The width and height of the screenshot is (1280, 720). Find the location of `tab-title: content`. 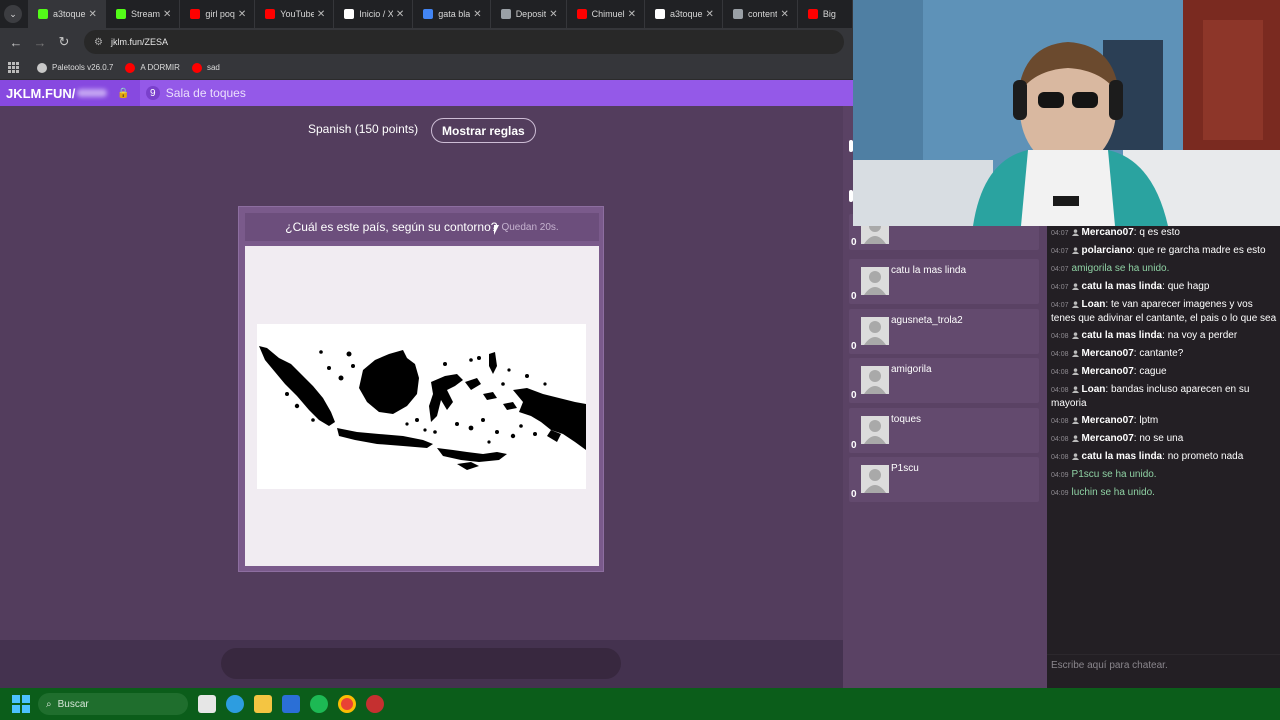

tab-title: content is located at coordinates (762, 14).